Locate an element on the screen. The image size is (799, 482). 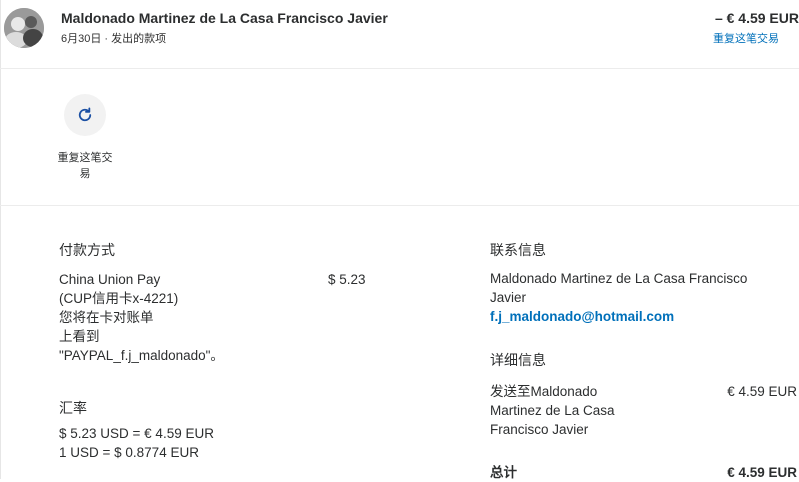
card-number: (CUP信用卡x-4221) is located at coordinates (119, 298).